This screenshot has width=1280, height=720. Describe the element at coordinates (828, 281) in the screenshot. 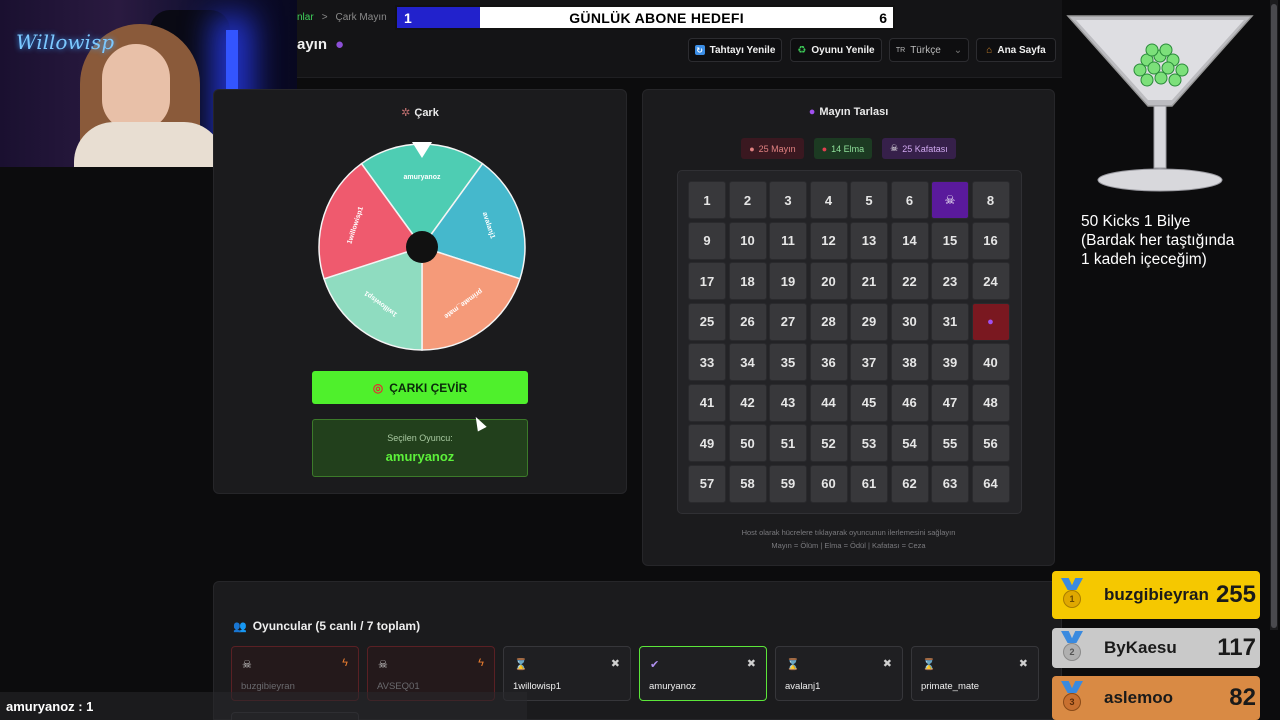

I see `minefield-cell: 20` at that location.